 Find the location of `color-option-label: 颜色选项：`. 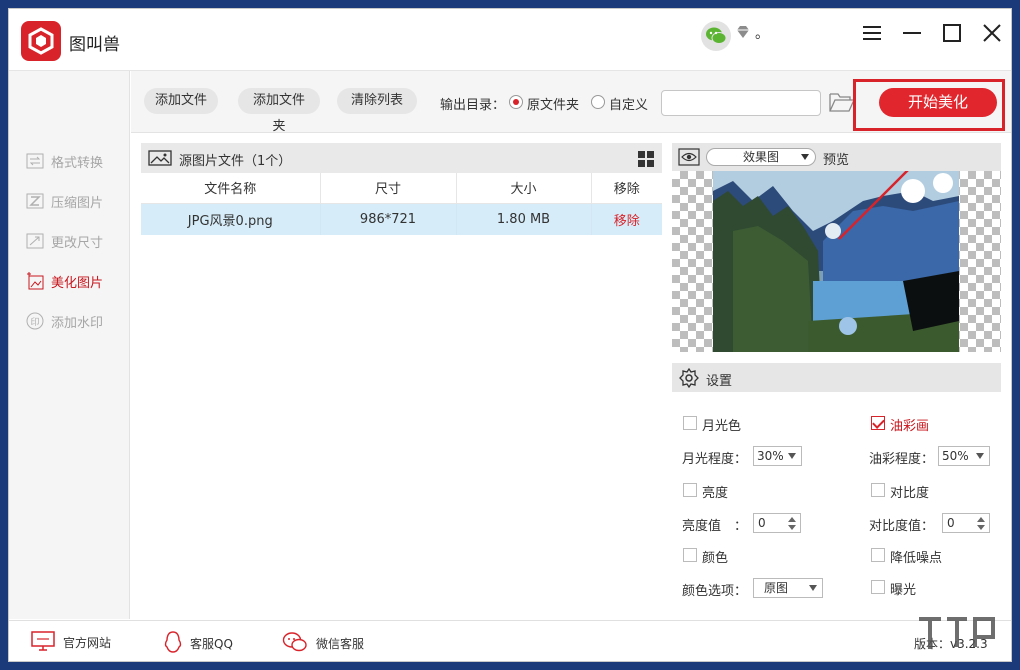

color-option-label: 颜色选项： is located at coordinates (715, 591).